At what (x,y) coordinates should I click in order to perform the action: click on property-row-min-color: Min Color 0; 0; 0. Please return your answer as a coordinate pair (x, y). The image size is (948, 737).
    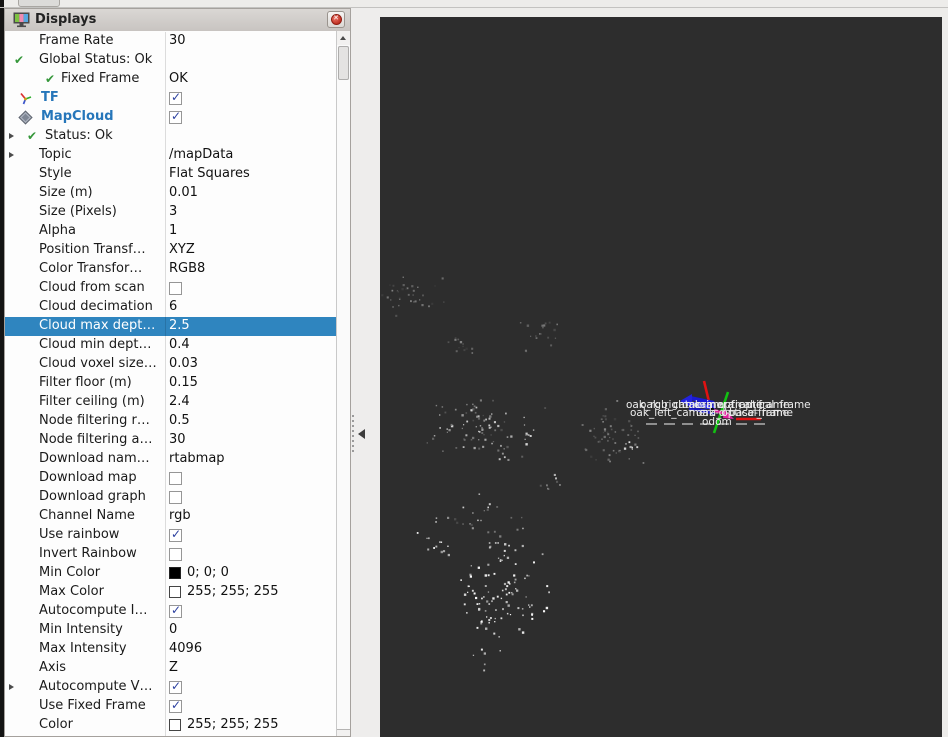
    Looking at the image, I should click on (171, 573).